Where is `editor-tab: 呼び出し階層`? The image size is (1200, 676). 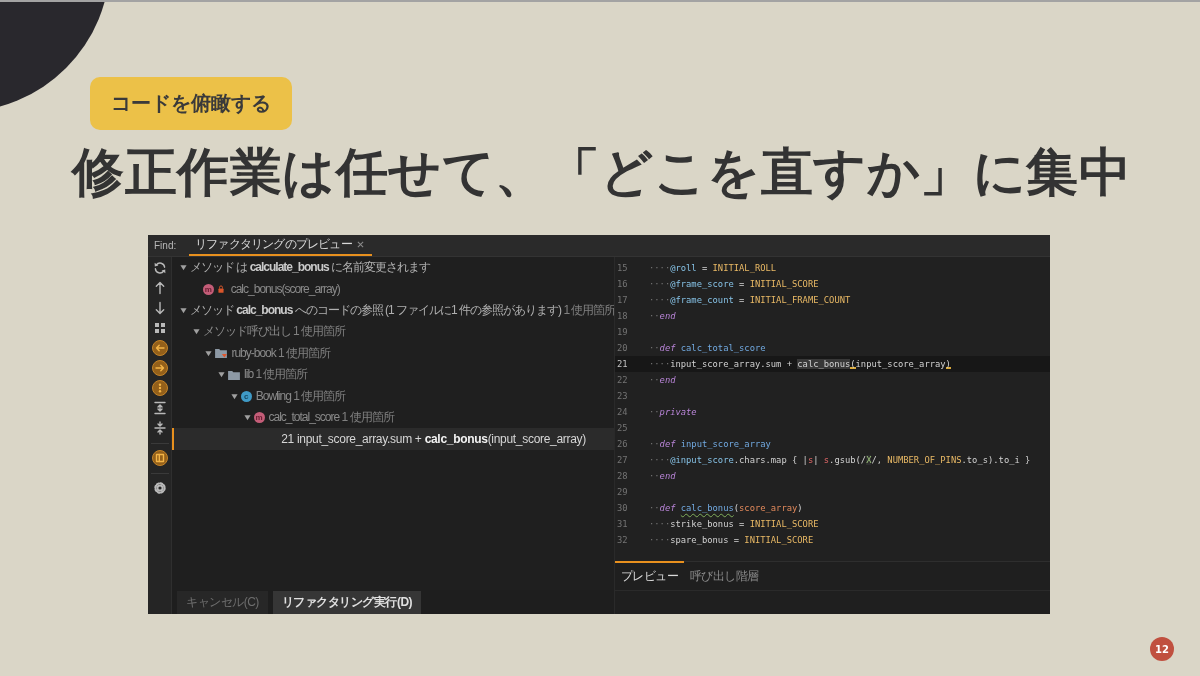 editor-tab: 呼び出し階層 is located at coordinates (724, 575).